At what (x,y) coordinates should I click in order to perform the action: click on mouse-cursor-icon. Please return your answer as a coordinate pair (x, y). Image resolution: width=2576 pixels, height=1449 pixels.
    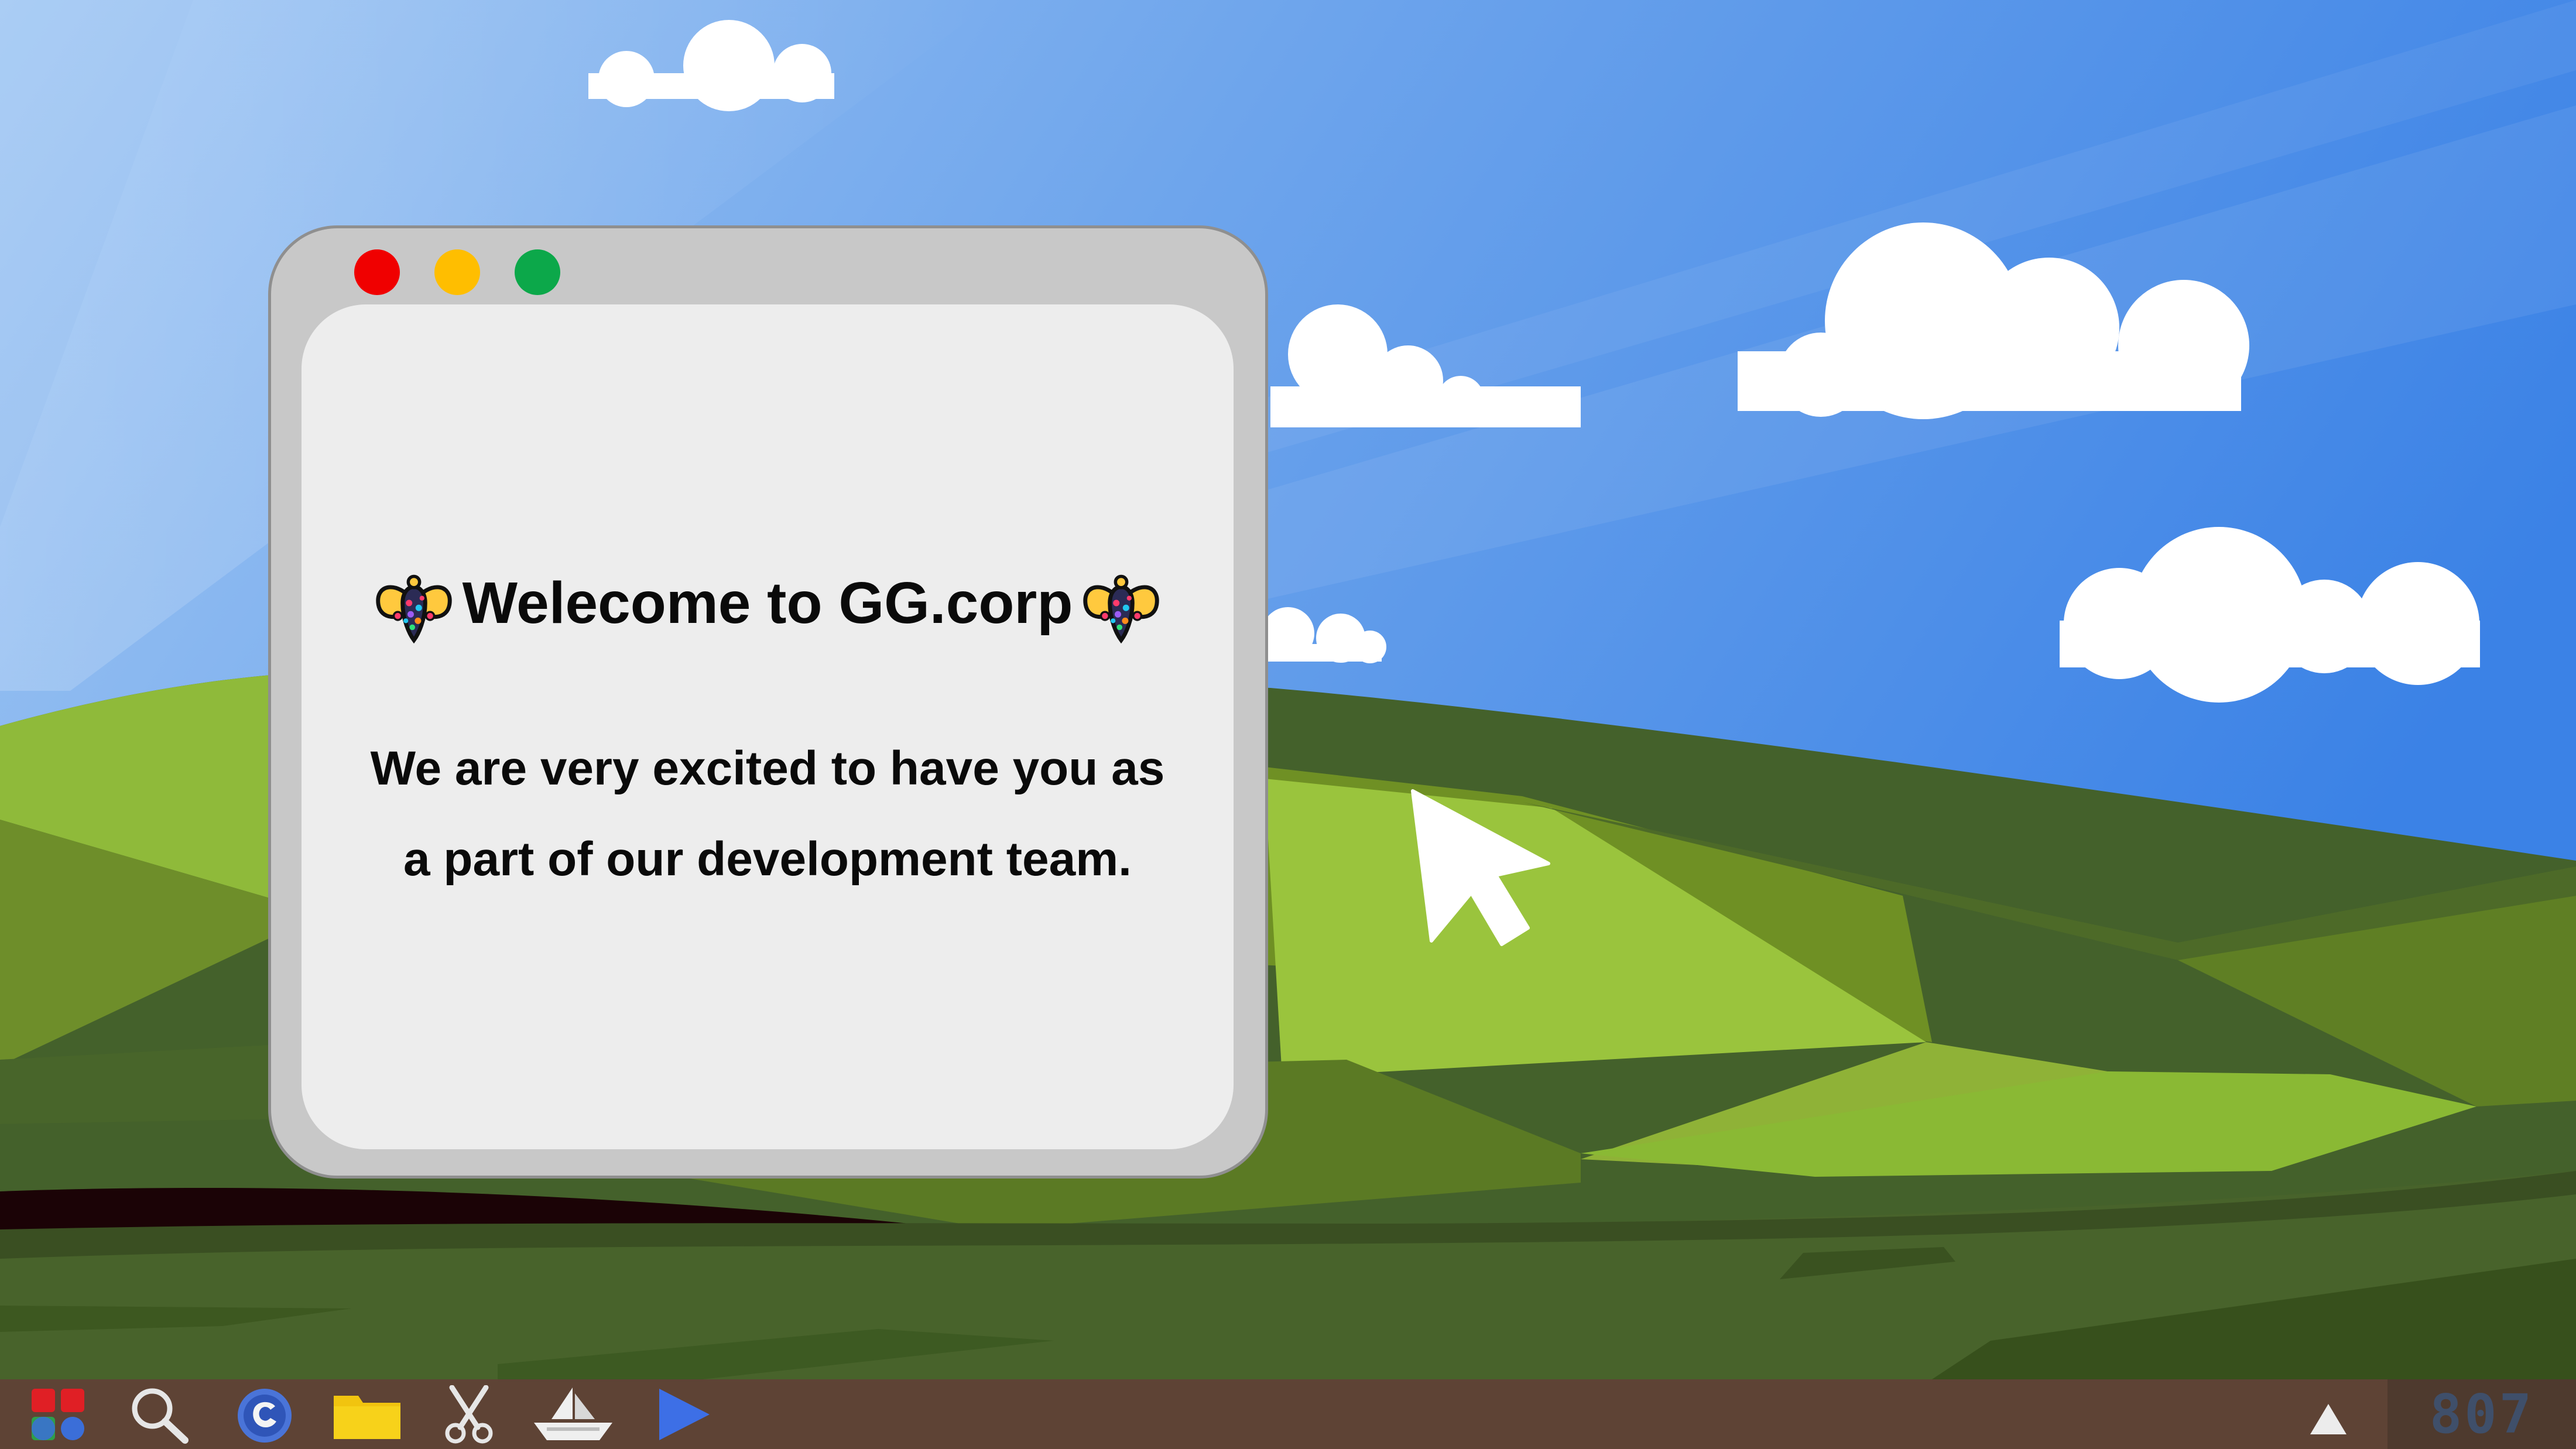
    Looking at the image, I should click on (1480, 867).